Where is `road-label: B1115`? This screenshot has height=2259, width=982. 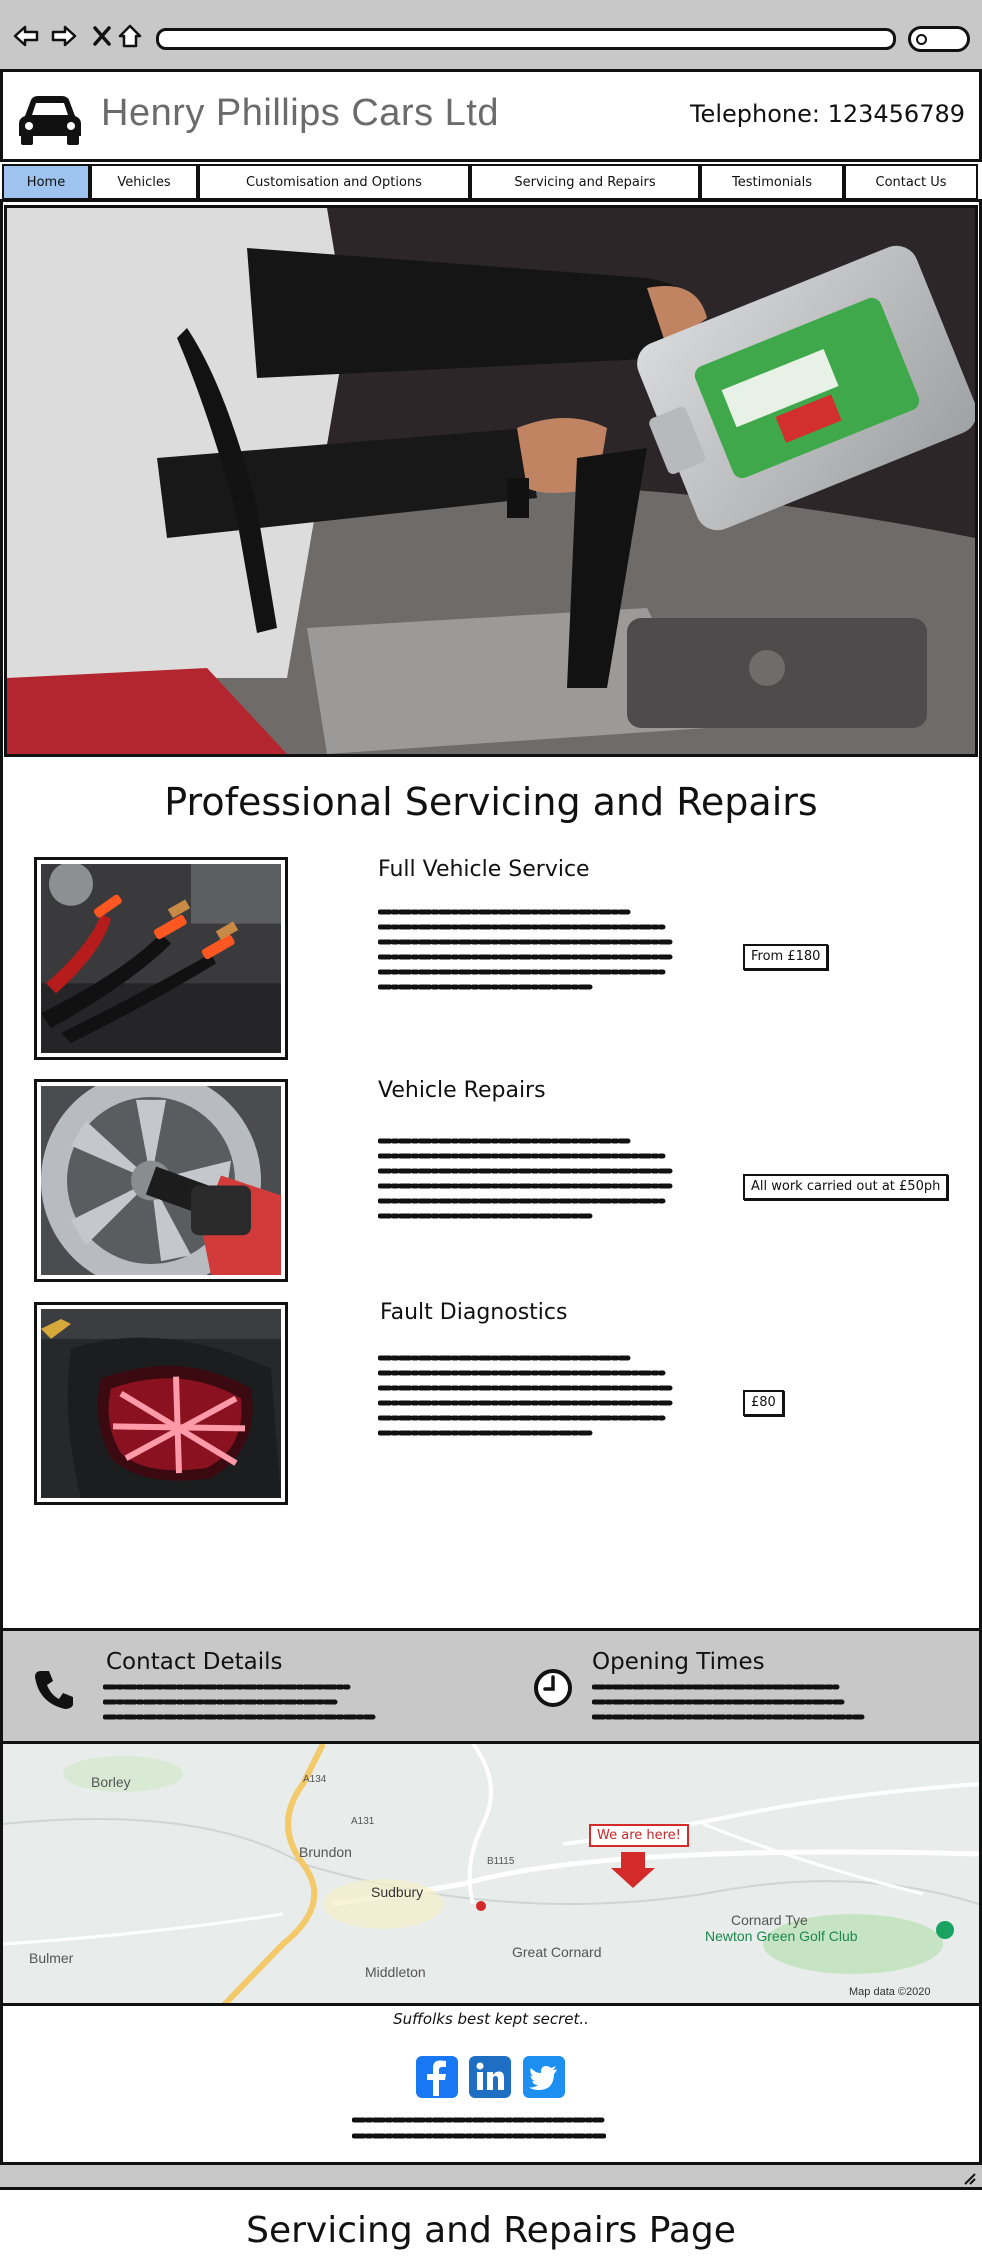 road-label: B1115 is located at coordinates (501, 1861).